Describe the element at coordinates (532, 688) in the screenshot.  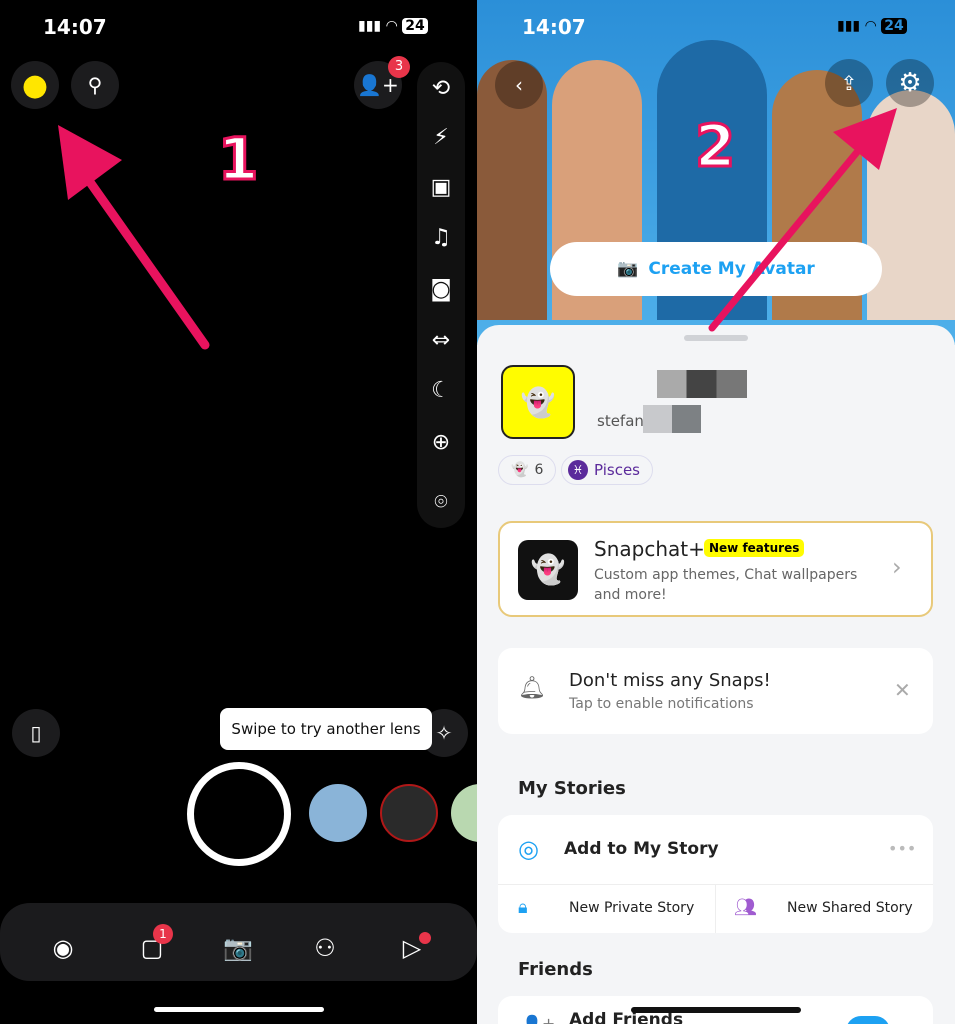
I see `bell-icon: 🔔︎` at that location.